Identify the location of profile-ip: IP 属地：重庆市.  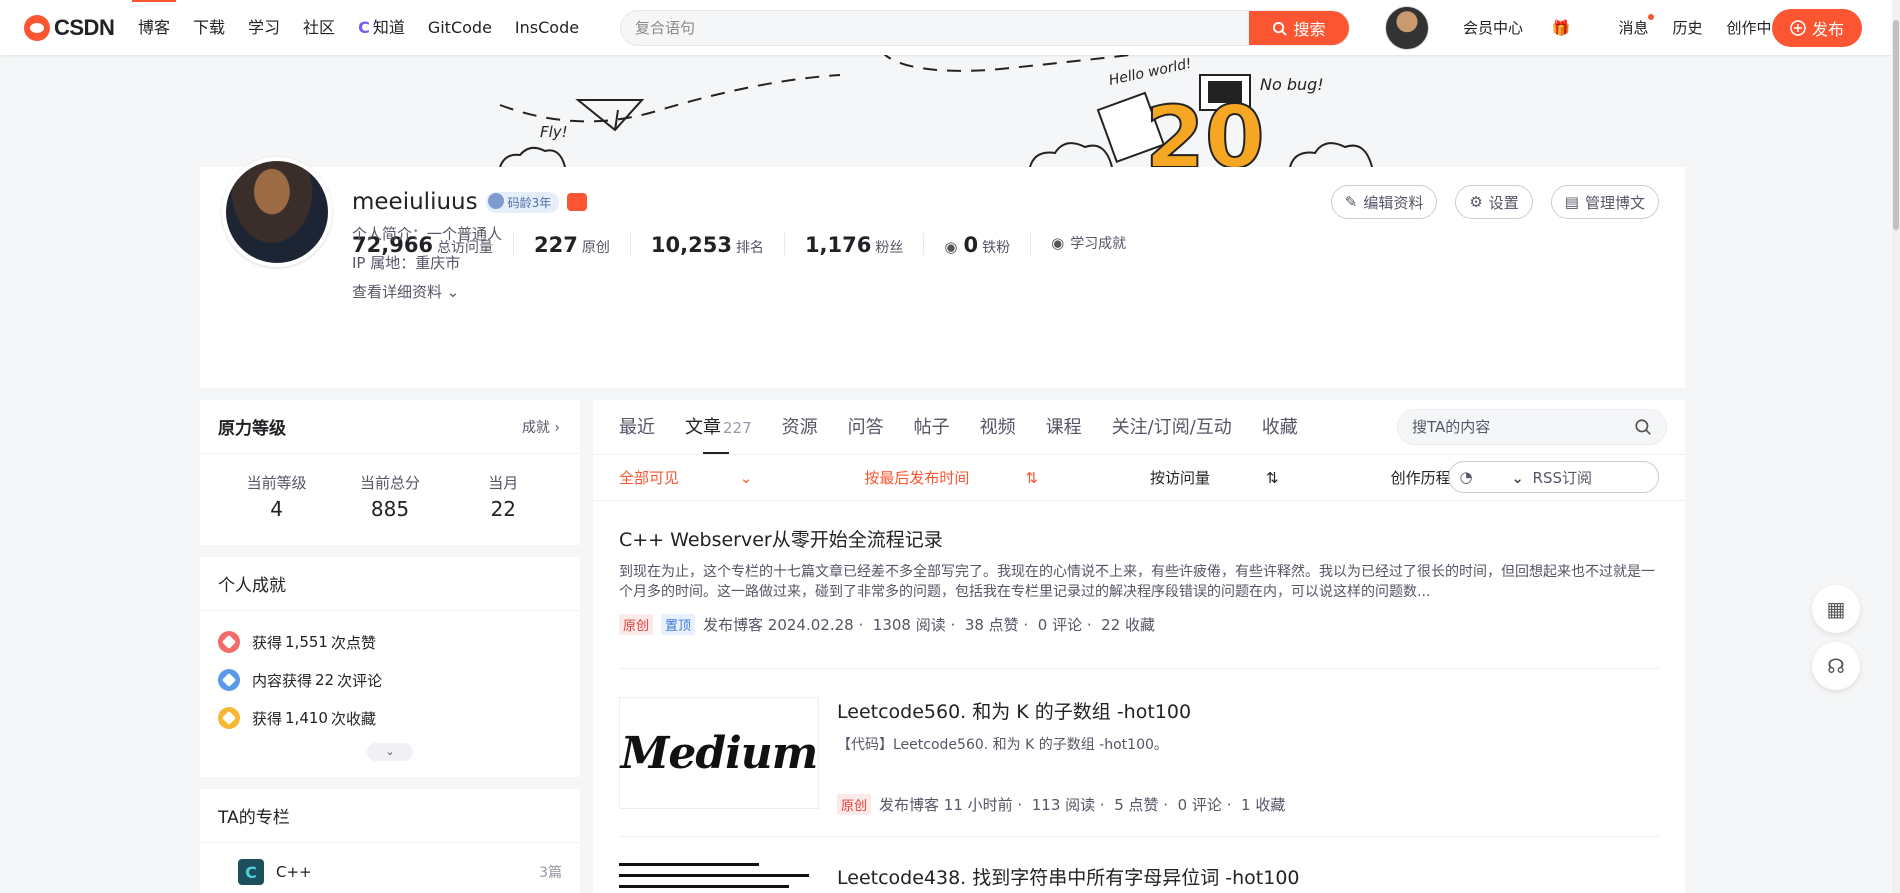
(406, 263).